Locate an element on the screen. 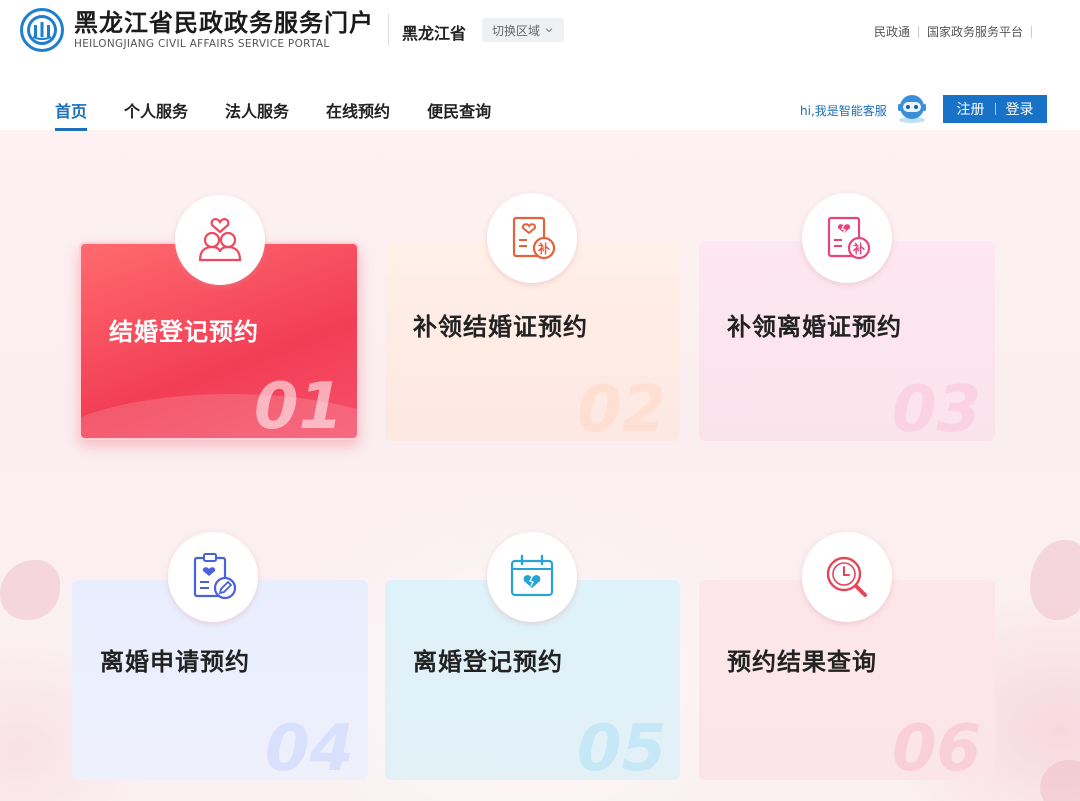 The width and height of the screenshot is (1080, 801). card-title: 预约结果查询 is located at coordinates (802, 662).